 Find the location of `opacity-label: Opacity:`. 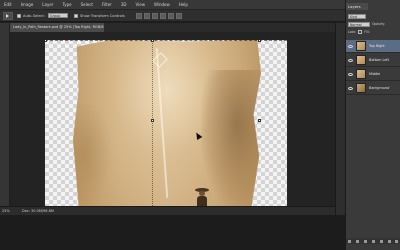

opacity-label: Opacity: is located at coordinates (379, 24).